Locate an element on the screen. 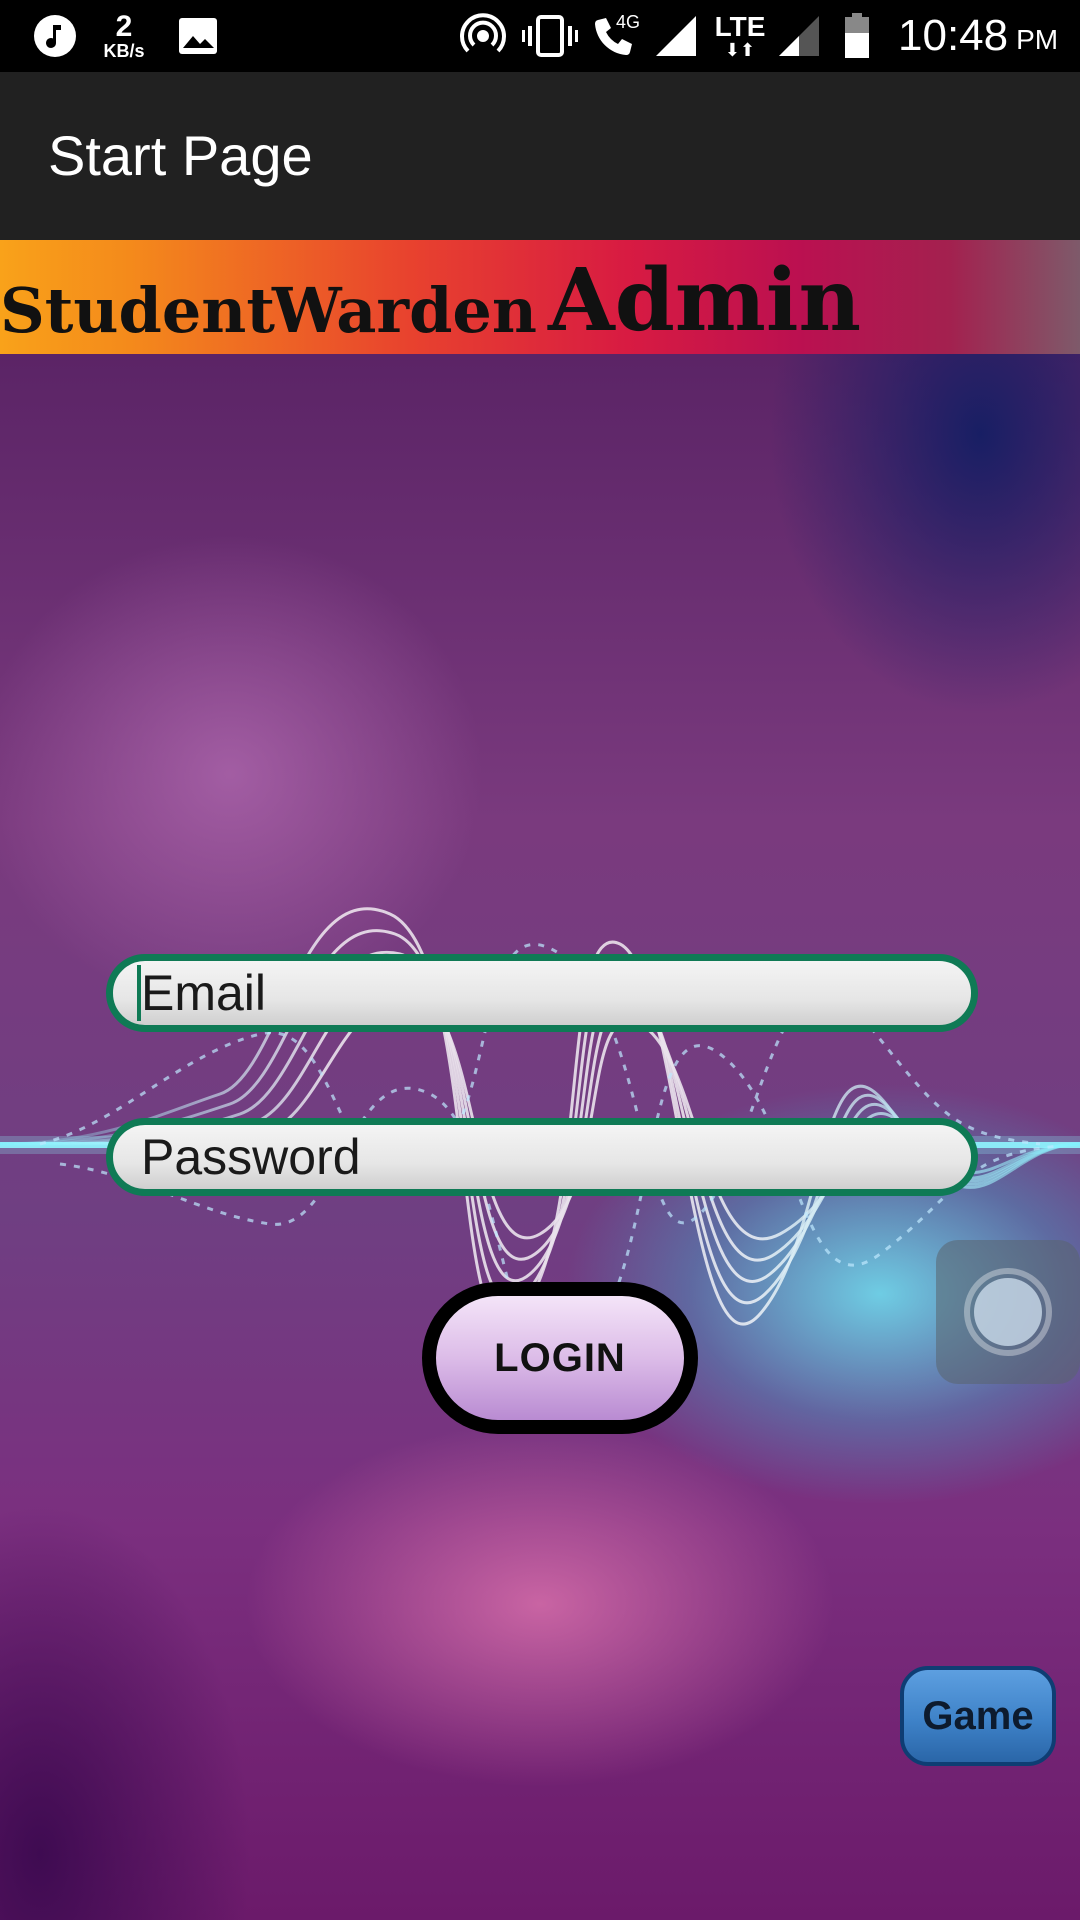  signal-weak-icon is located at coordinates (799, 36).